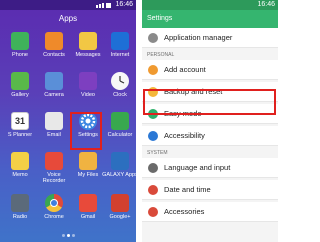 The height and width of the screenshot is (242, 320). I want to click on app-clock: Clock, so click(120, 89).